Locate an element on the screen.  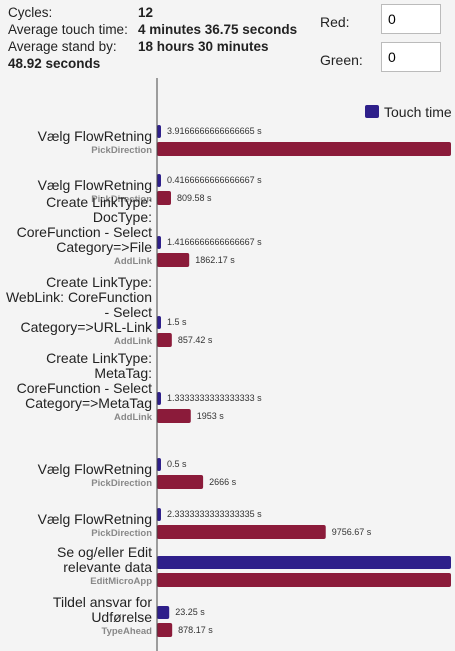
category-label: WebLink: CoreFunction is located at coordinates (79, 297).